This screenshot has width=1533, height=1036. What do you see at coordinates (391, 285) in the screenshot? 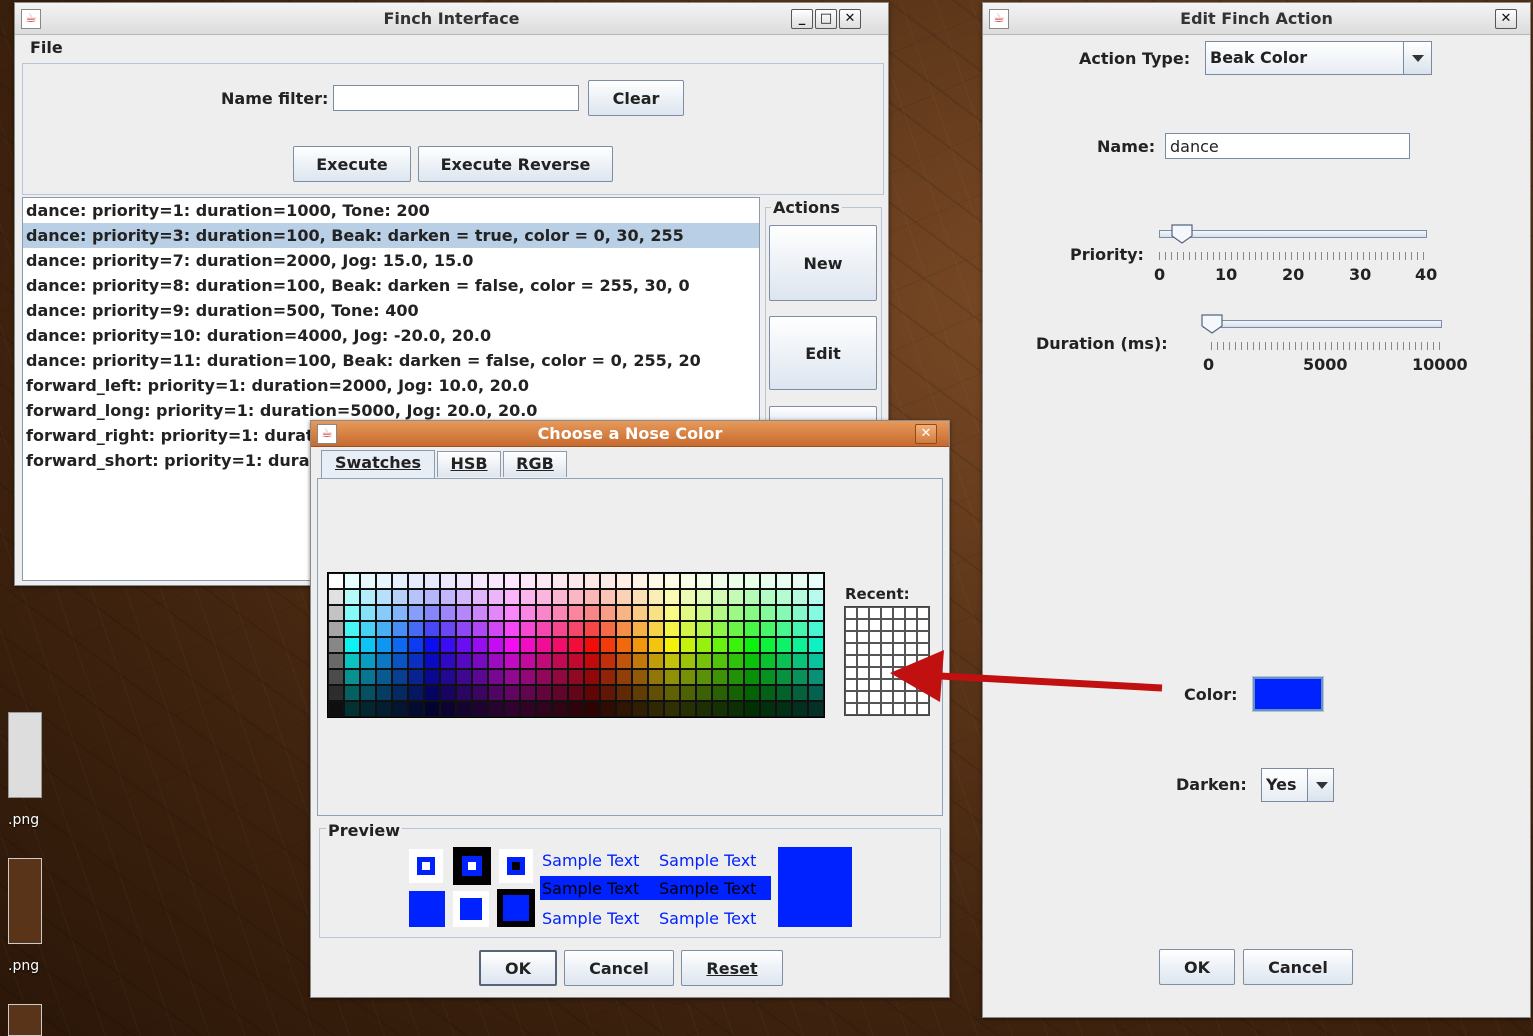
I see `list-item: dance: priority=8: duration=100, Beak` at bounding box center [391, 285].